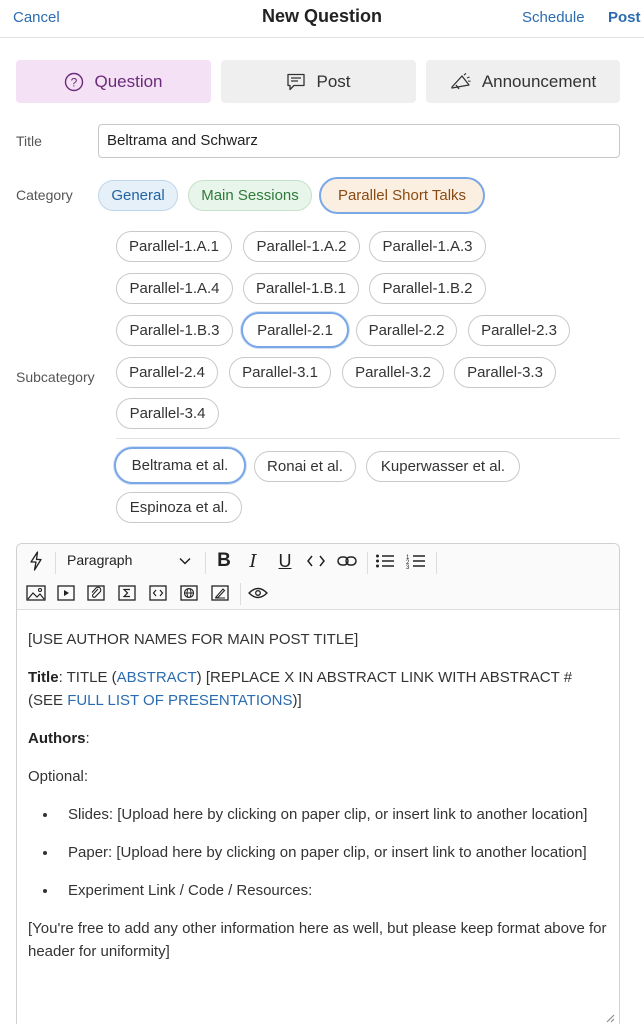  I want to click on category-main-sessions: Main Sessions, so click(250, 195).